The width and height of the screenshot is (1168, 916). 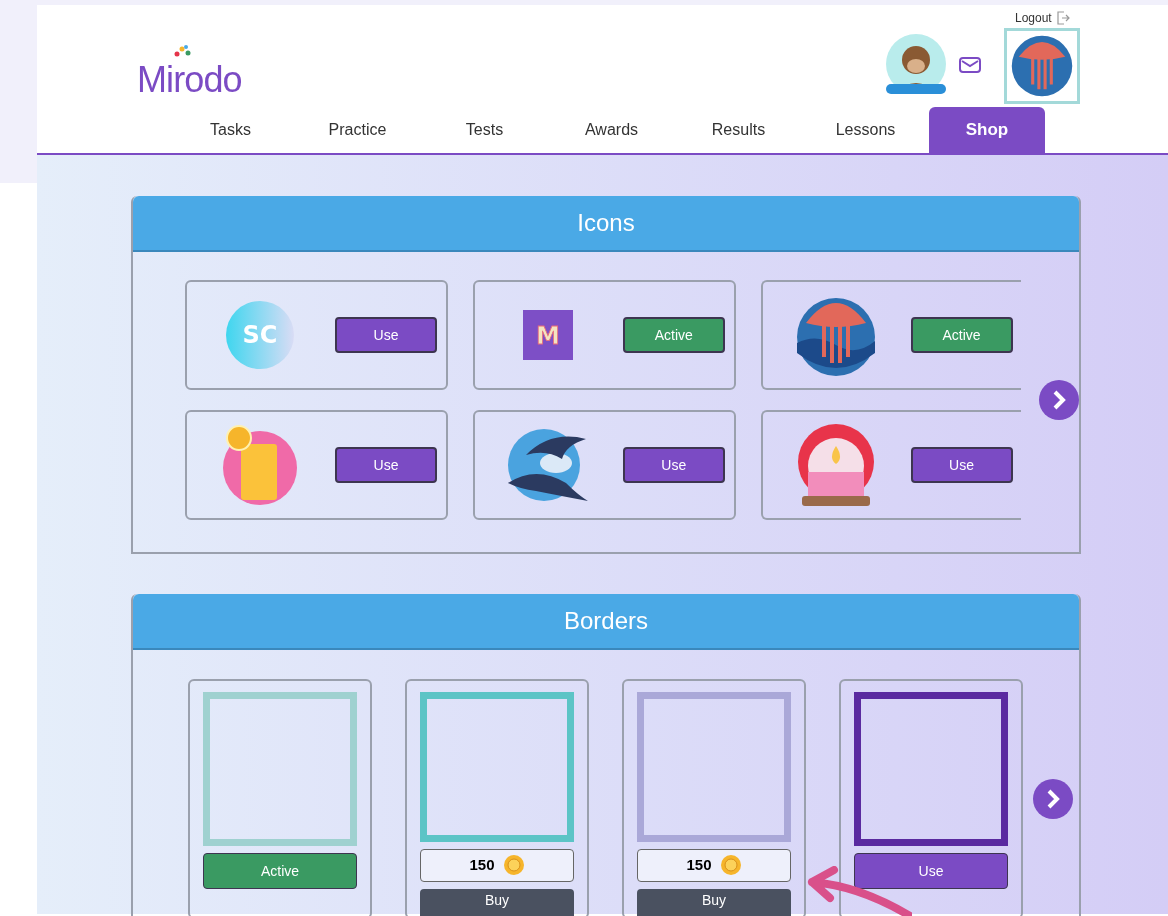 I want to click on nav-tab: Tasks, so click(x=230, y=130).